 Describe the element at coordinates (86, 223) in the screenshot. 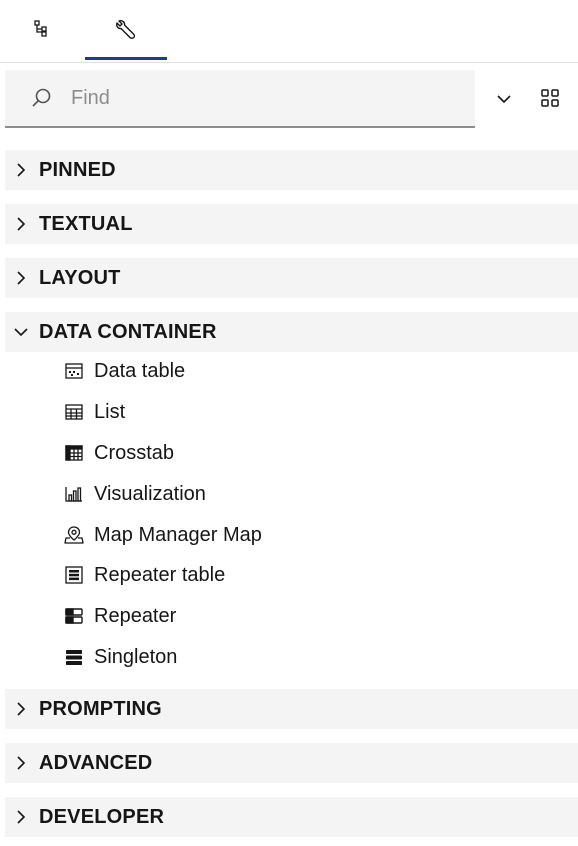

I see `section-label: TEXTUAL` at that location.